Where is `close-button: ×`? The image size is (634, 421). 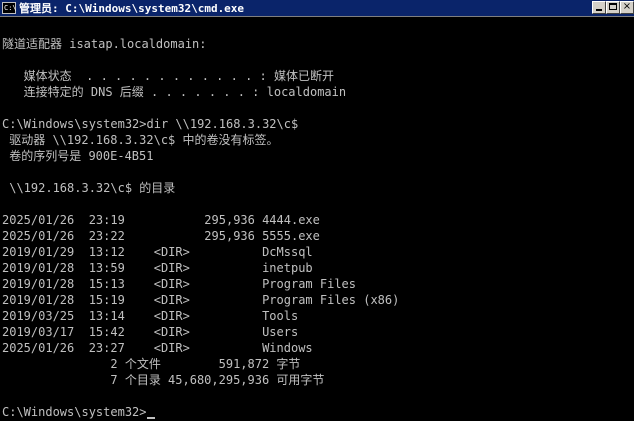 close-button: × is located at coordinates (627, 7).